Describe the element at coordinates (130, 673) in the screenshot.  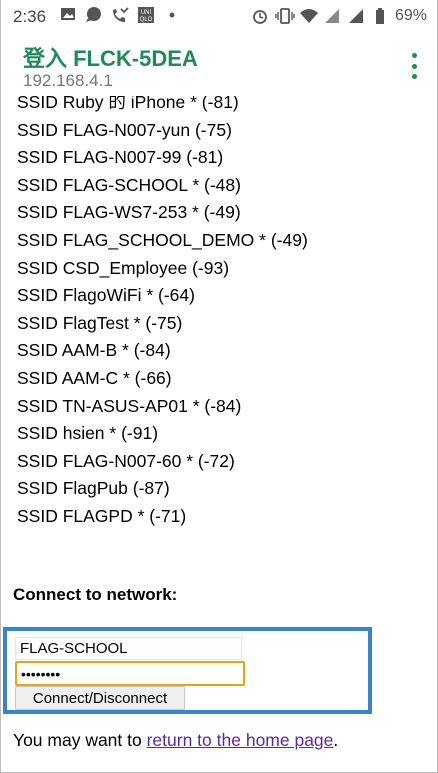
I see `password-input` at that location.